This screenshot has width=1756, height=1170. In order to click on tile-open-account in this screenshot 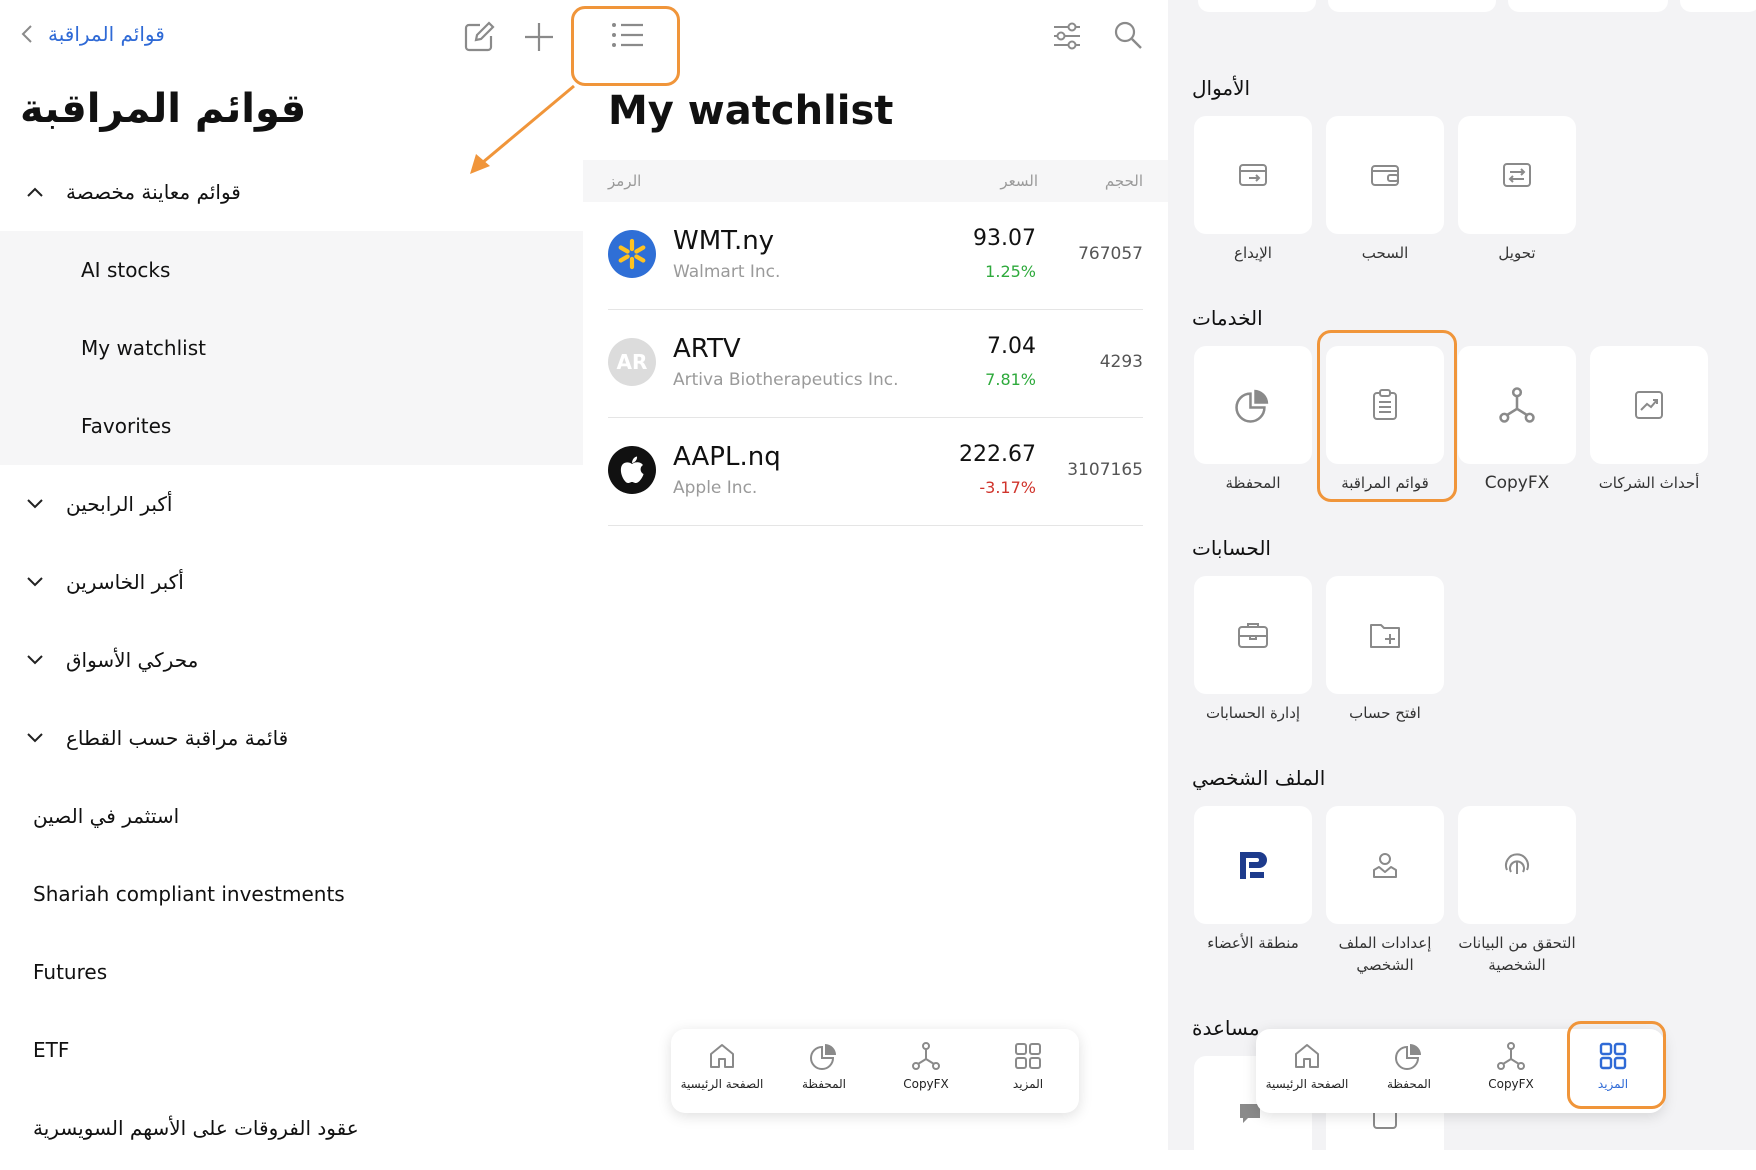, I will do `click(1385, 635)`.